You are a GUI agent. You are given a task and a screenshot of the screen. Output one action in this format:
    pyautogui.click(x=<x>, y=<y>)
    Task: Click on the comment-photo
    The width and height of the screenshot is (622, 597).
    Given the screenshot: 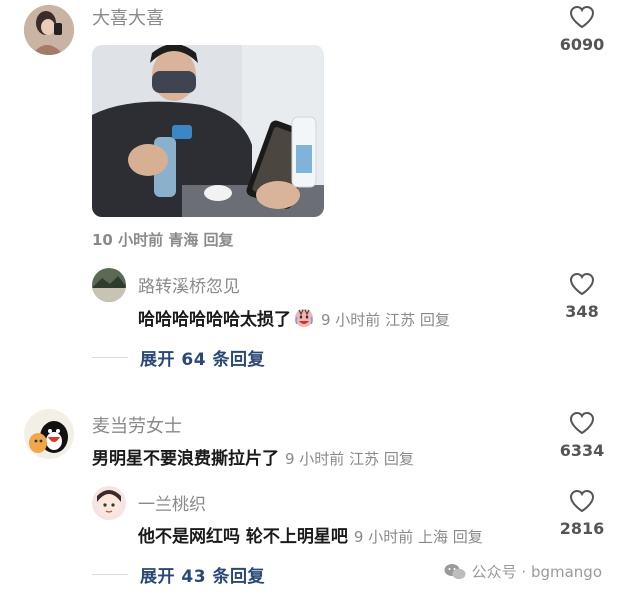 What is the action you would take?
    pyautogui.click(x=208, y=131)
    